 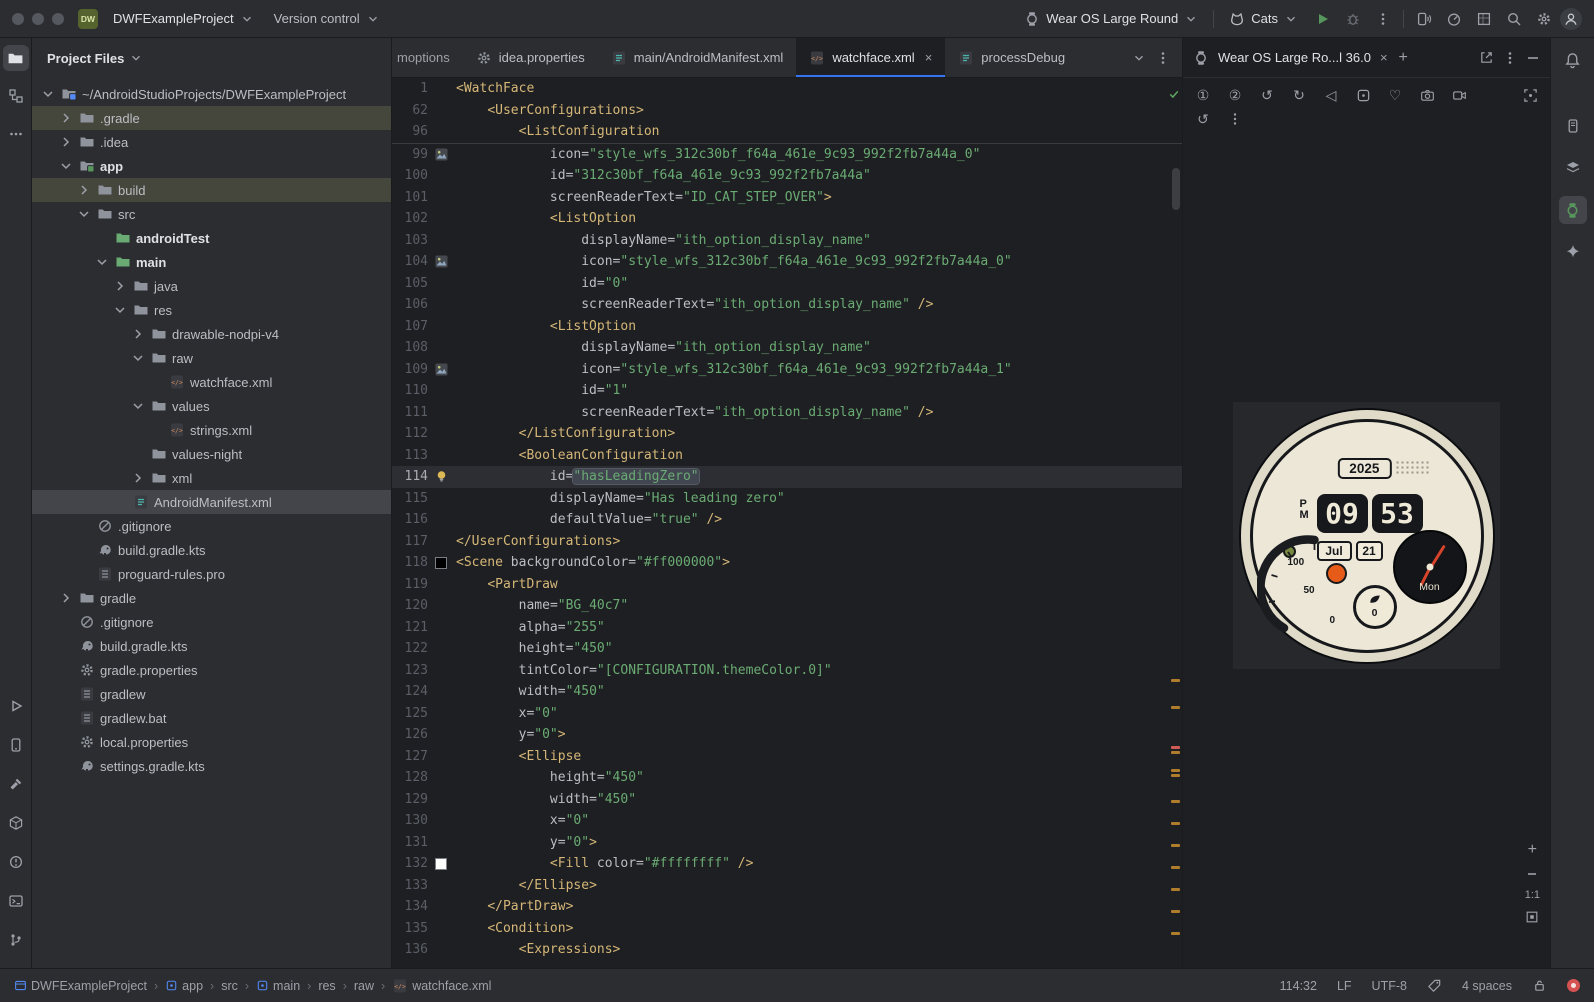 What do you see at coordinates (1344, 986) in the screenshot?
I see `line-separator-indicator: LF` at bounding box center [1344, 986].